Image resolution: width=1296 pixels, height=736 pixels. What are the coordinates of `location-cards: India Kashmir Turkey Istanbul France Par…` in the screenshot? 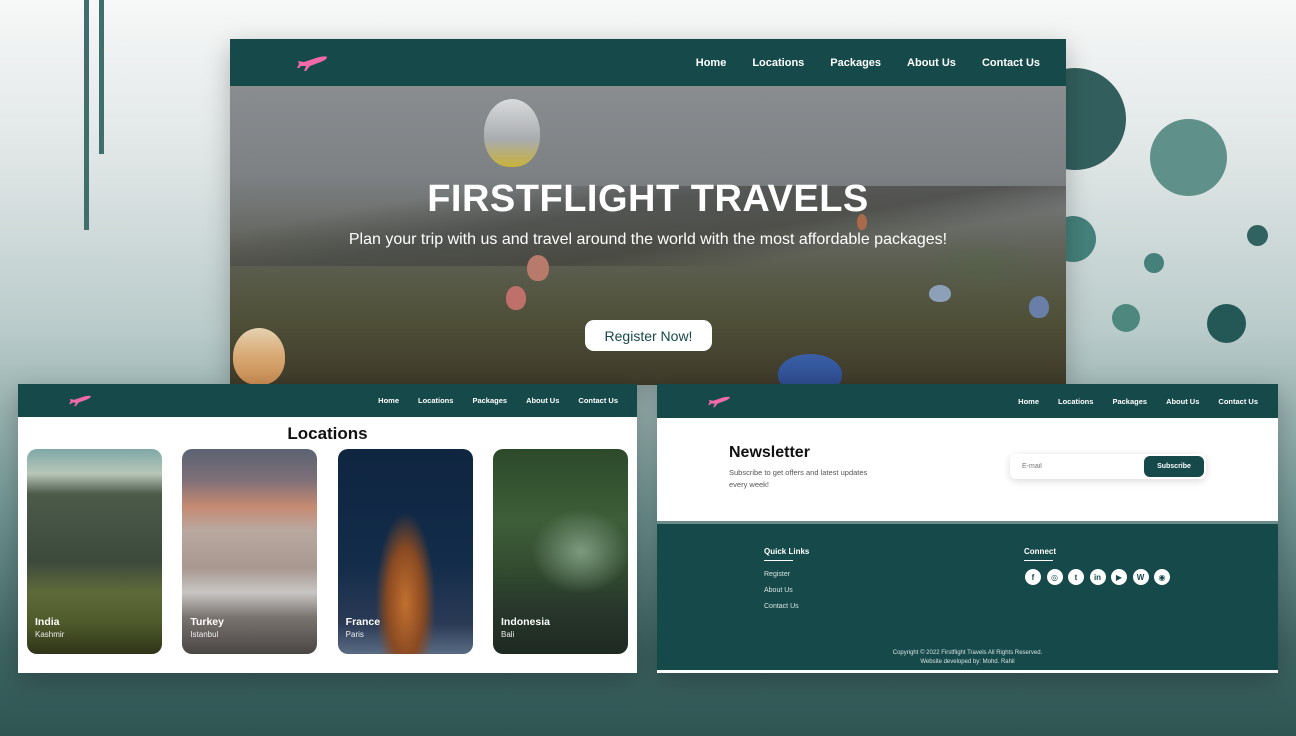 It's located at (327, 551).